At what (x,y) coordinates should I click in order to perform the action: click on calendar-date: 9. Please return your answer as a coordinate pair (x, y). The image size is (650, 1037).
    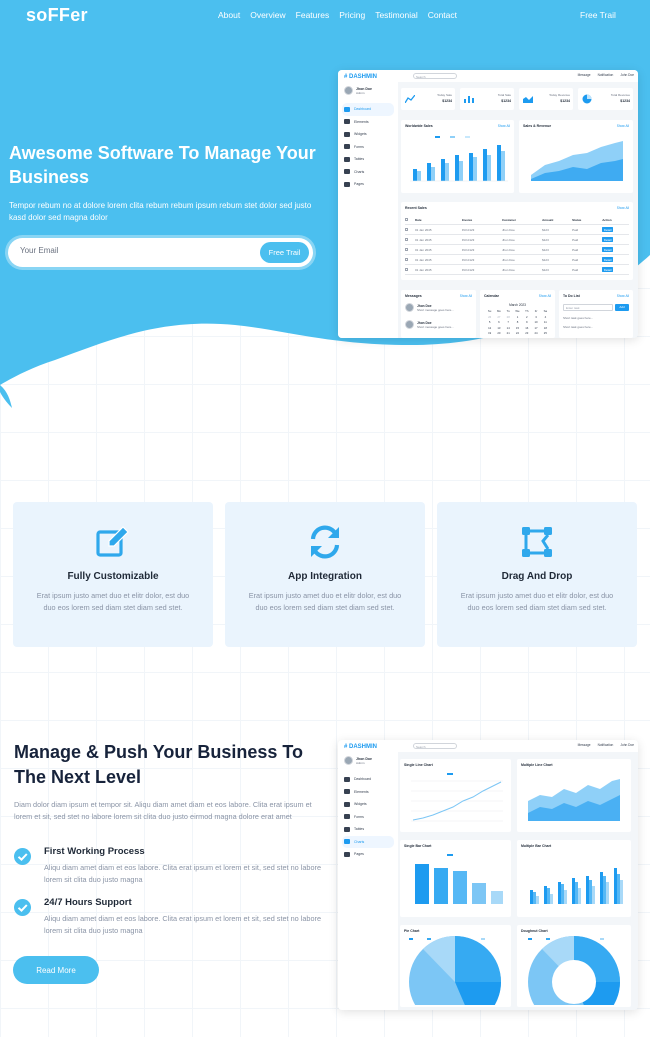
    Looking at the image, I should click on (527, 322).